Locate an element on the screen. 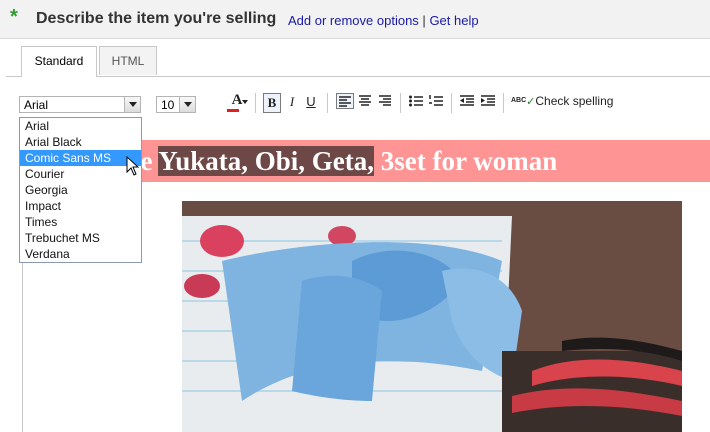 The image size is (710, 432). bullet-list-button is located at coordinates (416, 101).